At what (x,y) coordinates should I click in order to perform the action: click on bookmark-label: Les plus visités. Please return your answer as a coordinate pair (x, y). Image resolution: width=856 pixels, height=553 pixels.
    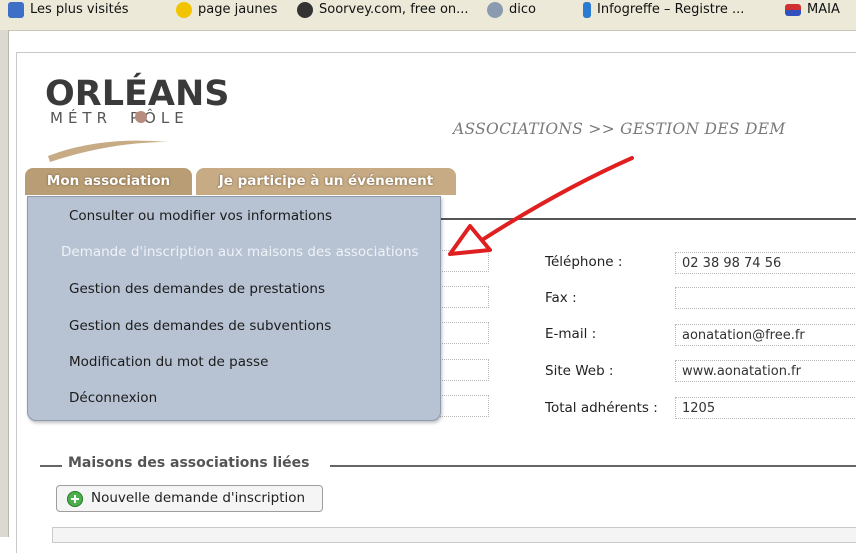
    Looking at the image, I should click on (79, 9).